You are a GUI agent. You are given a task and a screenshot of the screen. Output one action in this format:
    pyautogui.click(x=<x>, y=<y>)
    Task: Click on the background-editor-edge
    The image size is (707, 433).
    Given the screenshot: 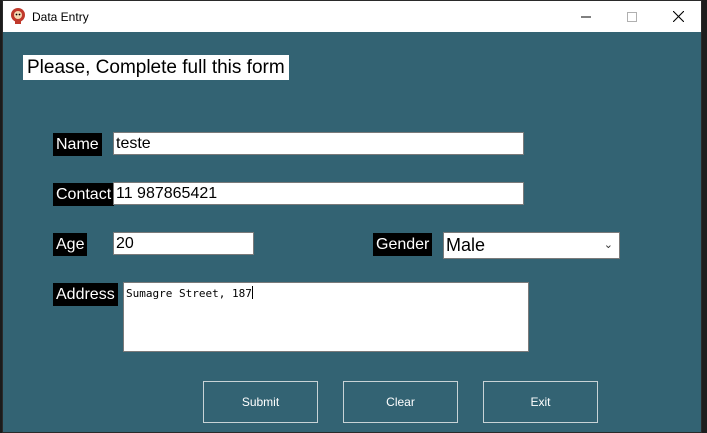 What is the action you would take?
    pyautogui.click(x=704, y=216)
    